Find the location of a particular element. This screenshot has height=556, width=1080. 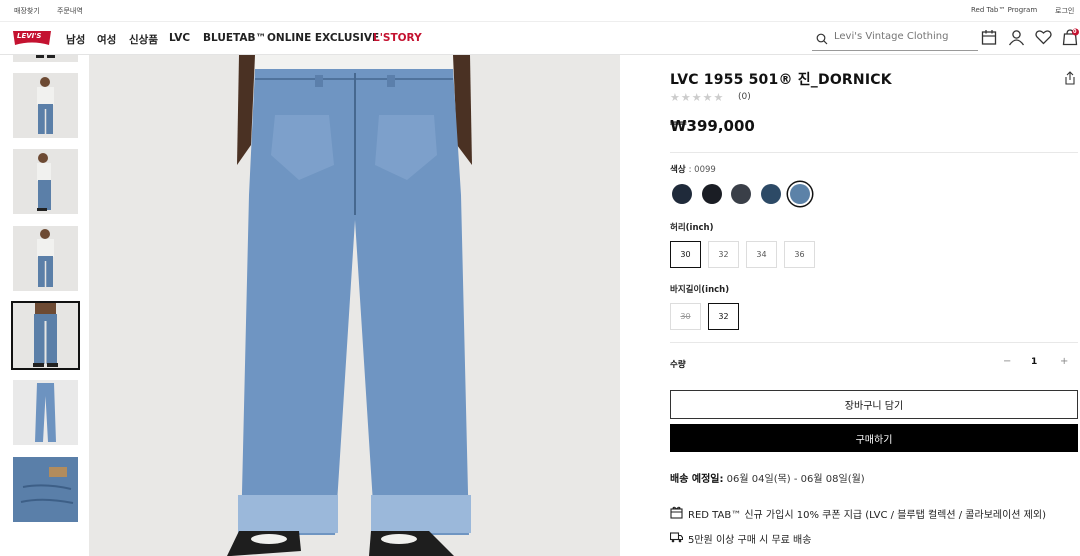

length-size-30: 30 is located at coordinates (685, 316).